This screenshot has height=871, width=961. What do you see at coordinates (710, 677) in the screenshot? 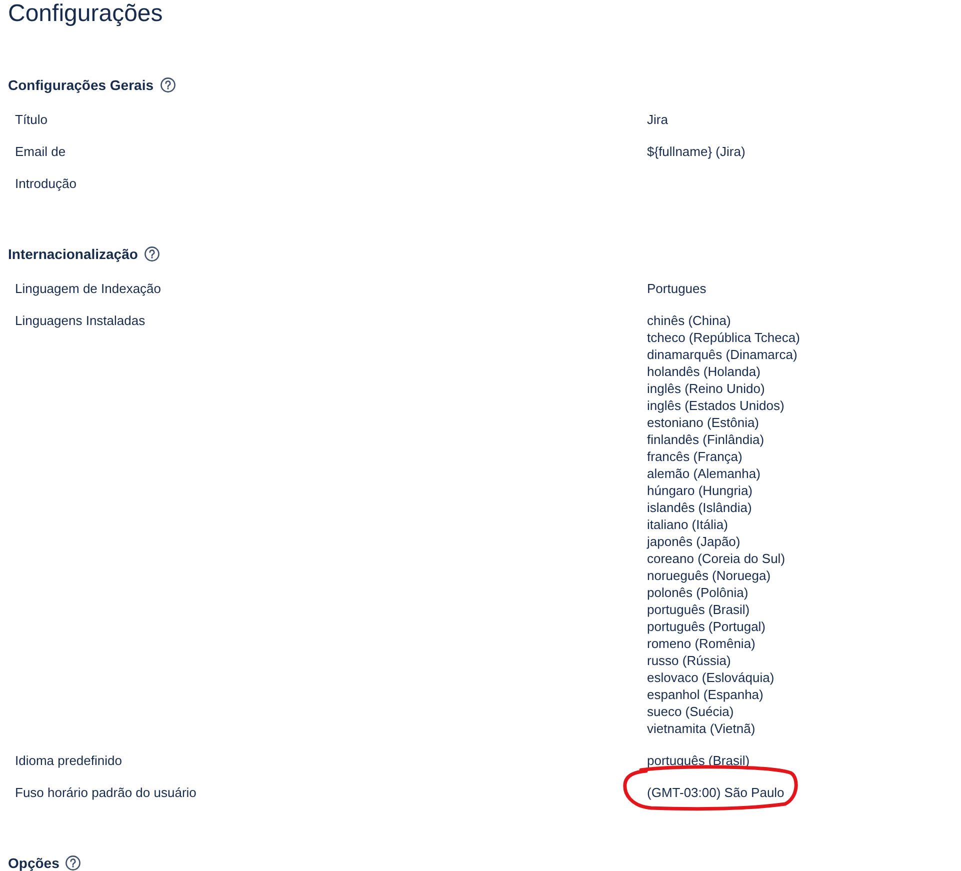
I see `setting-value: eslovaco (Eslováquia)` at bounding box center [710, 677].